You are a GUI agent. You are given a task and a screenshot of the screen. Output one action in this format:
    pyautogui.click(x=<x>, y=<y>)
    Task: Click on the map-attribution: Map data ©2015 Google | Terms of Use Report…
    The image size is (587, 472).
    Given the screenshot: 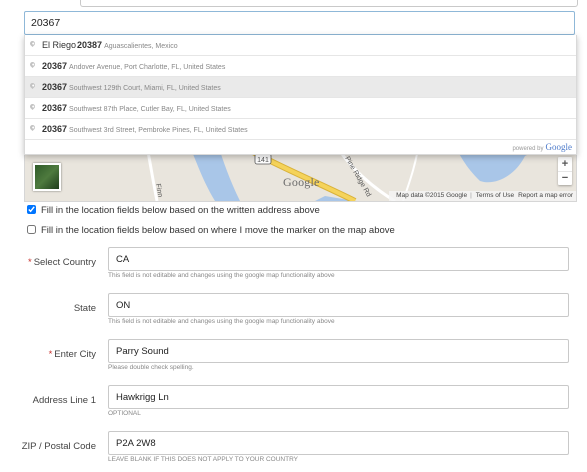 What is the action you would take?
    pyautogui.click(x=482, y=196)
    